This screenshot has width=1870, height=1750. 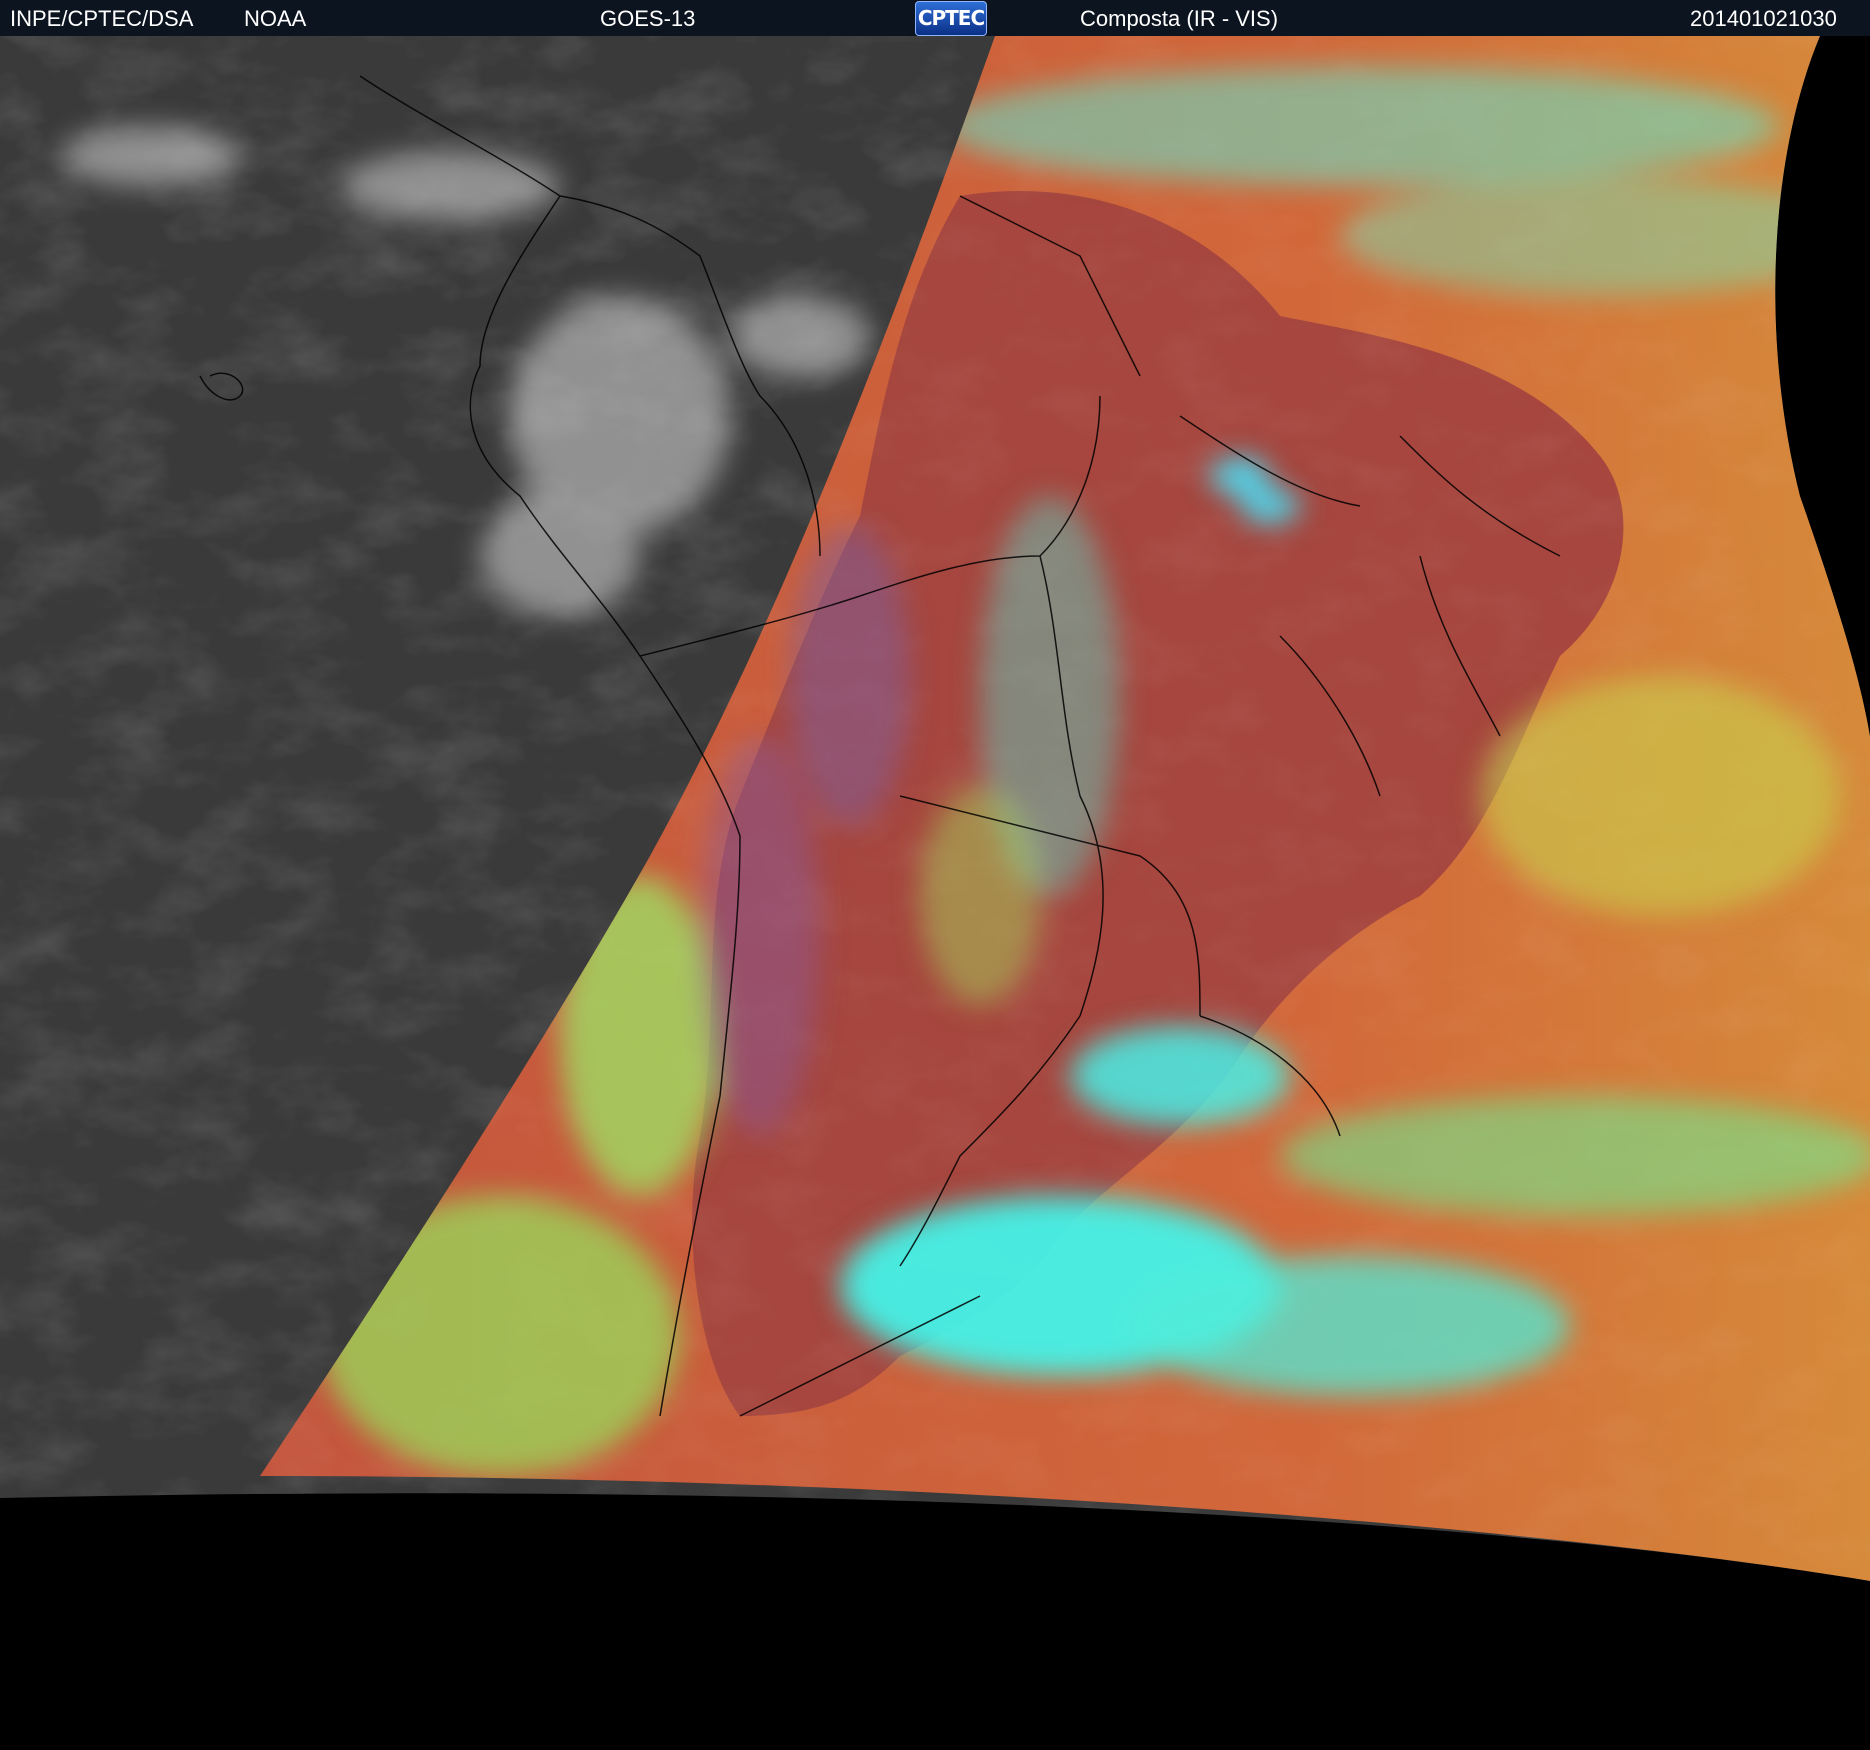 I want to click on agency-label: INPE/CPTEC/DSA, so click(x=102, y=18).